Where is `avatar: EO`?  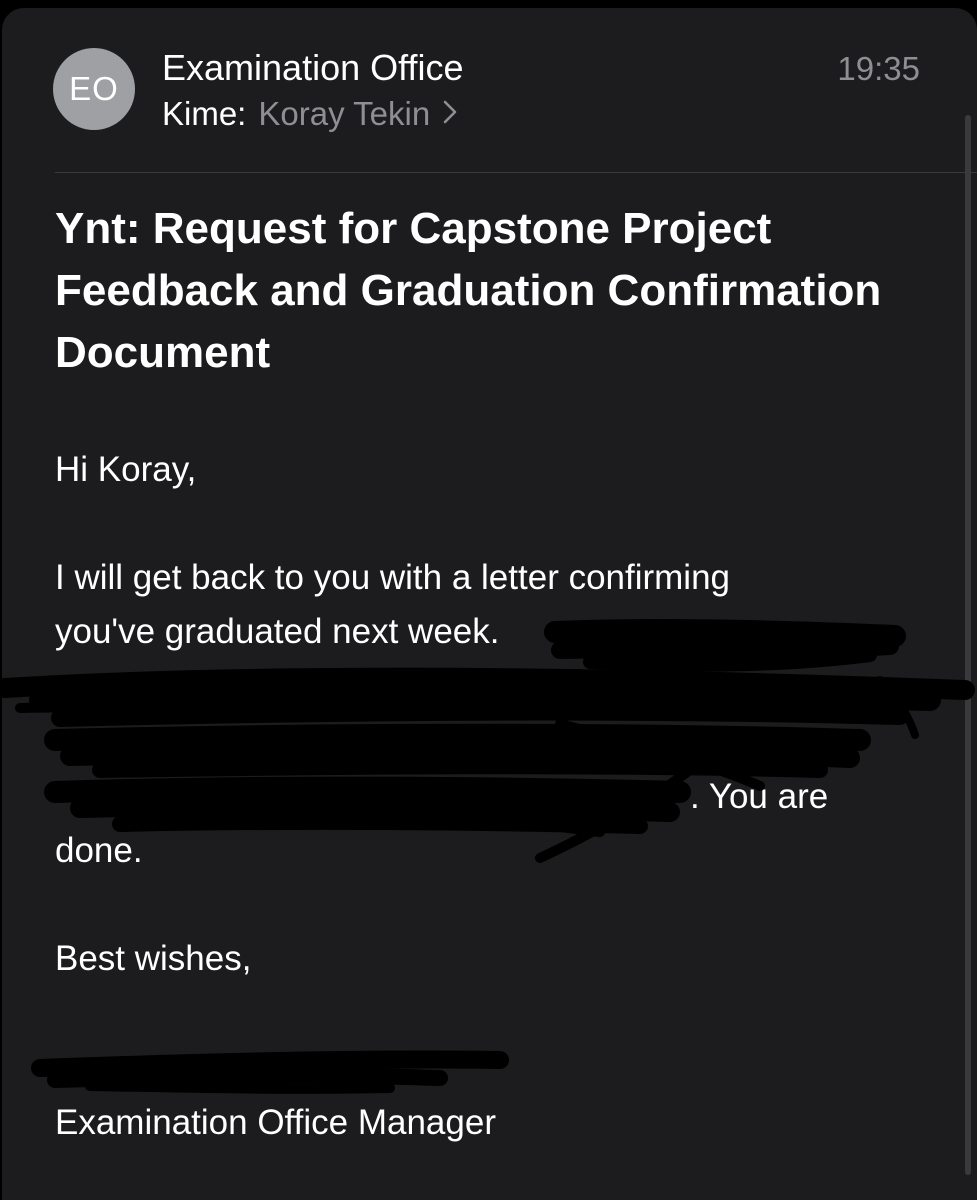
avatar: EO is located at coordinates (94, 89).